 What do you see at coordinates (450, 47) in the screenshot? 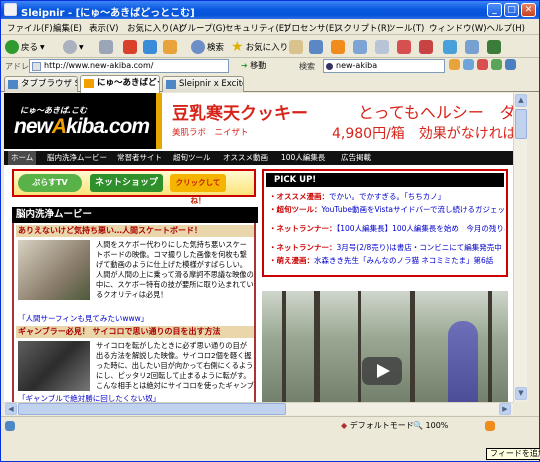
I see `image-button` at bounding box center [450, 47].